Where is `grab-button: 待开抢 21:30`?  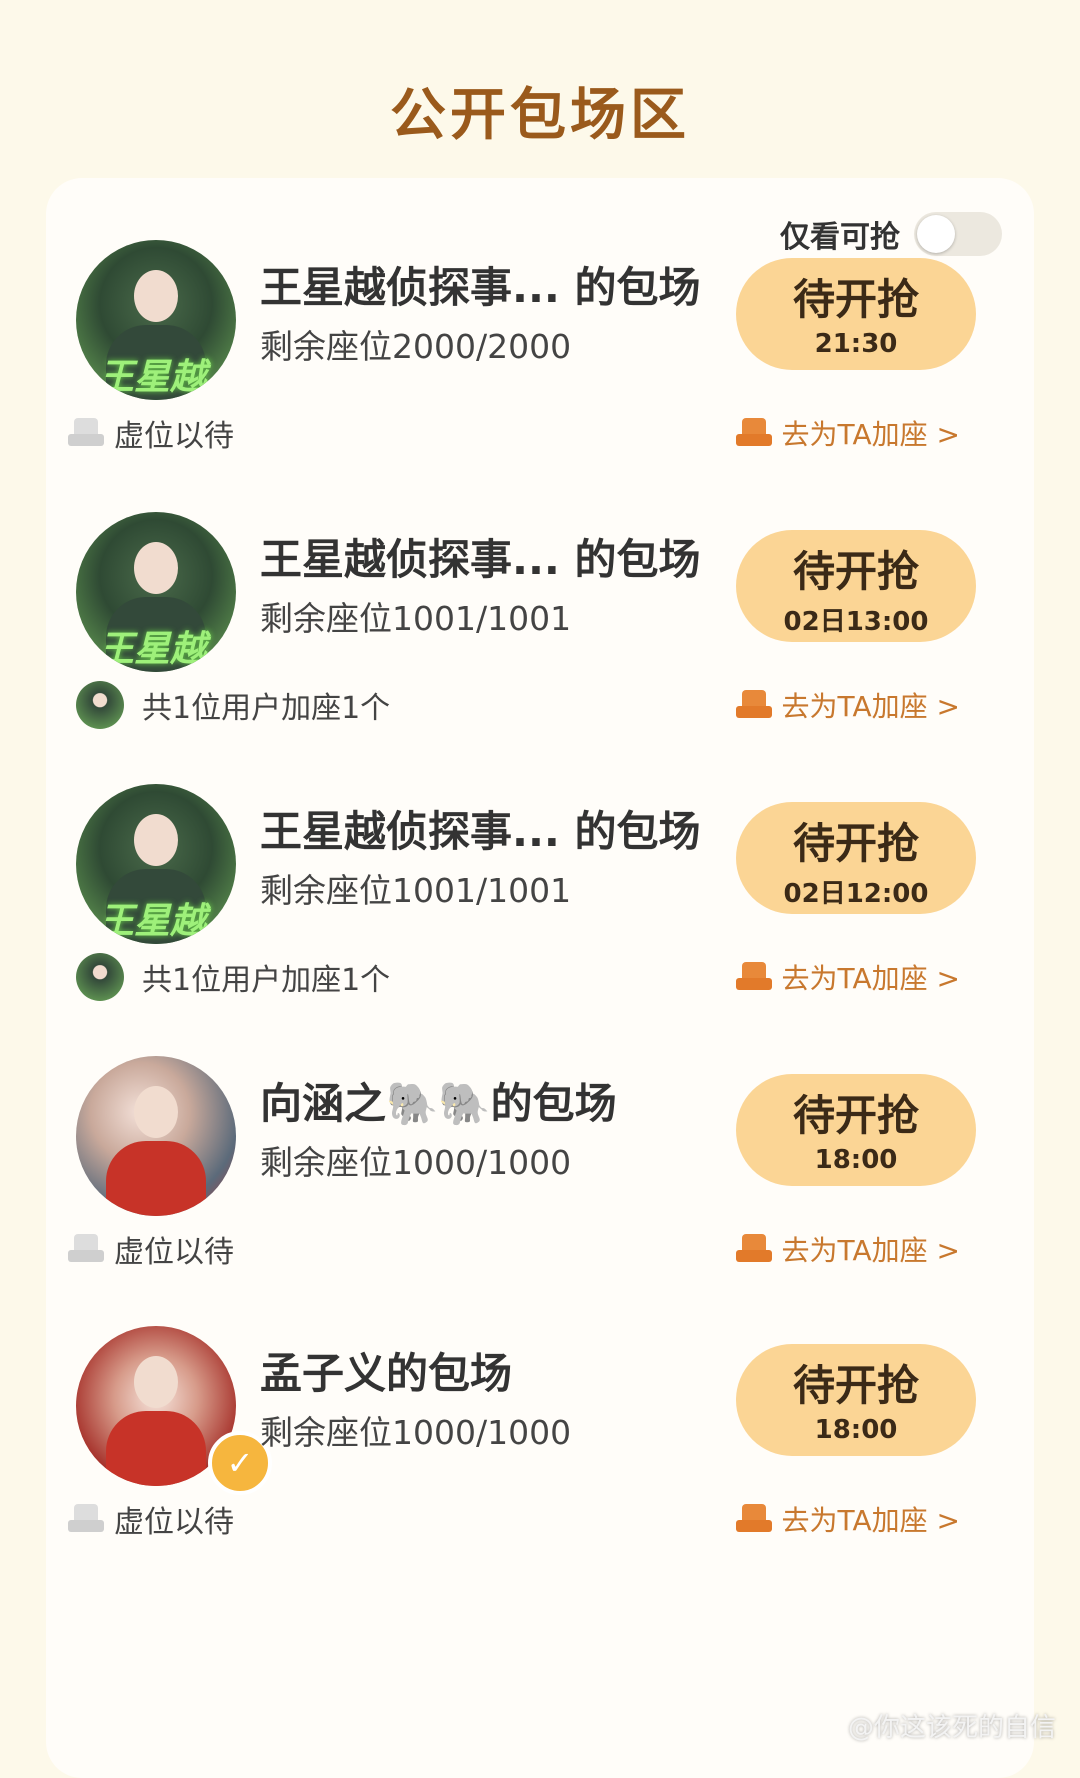 grab-button: 待开抢 21:30 is located at coordinates (856, 314).